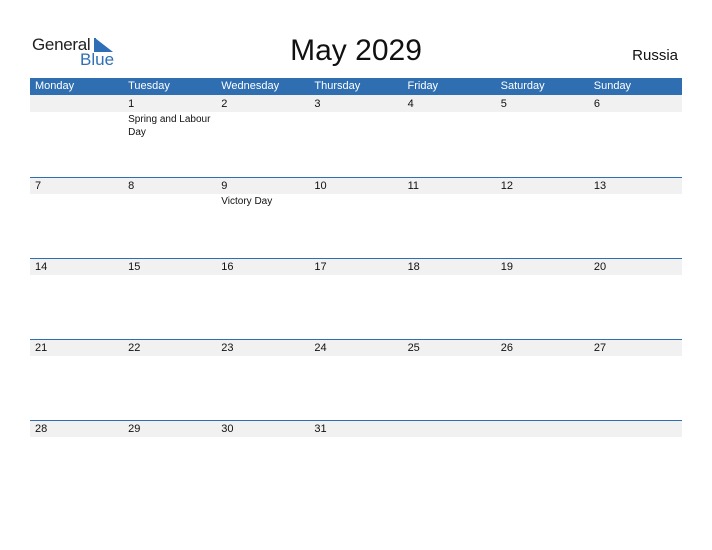 Image resolution: width=712 pixels, height=550 pixels. I want to click on day-cell: 18, so click(449, 298).